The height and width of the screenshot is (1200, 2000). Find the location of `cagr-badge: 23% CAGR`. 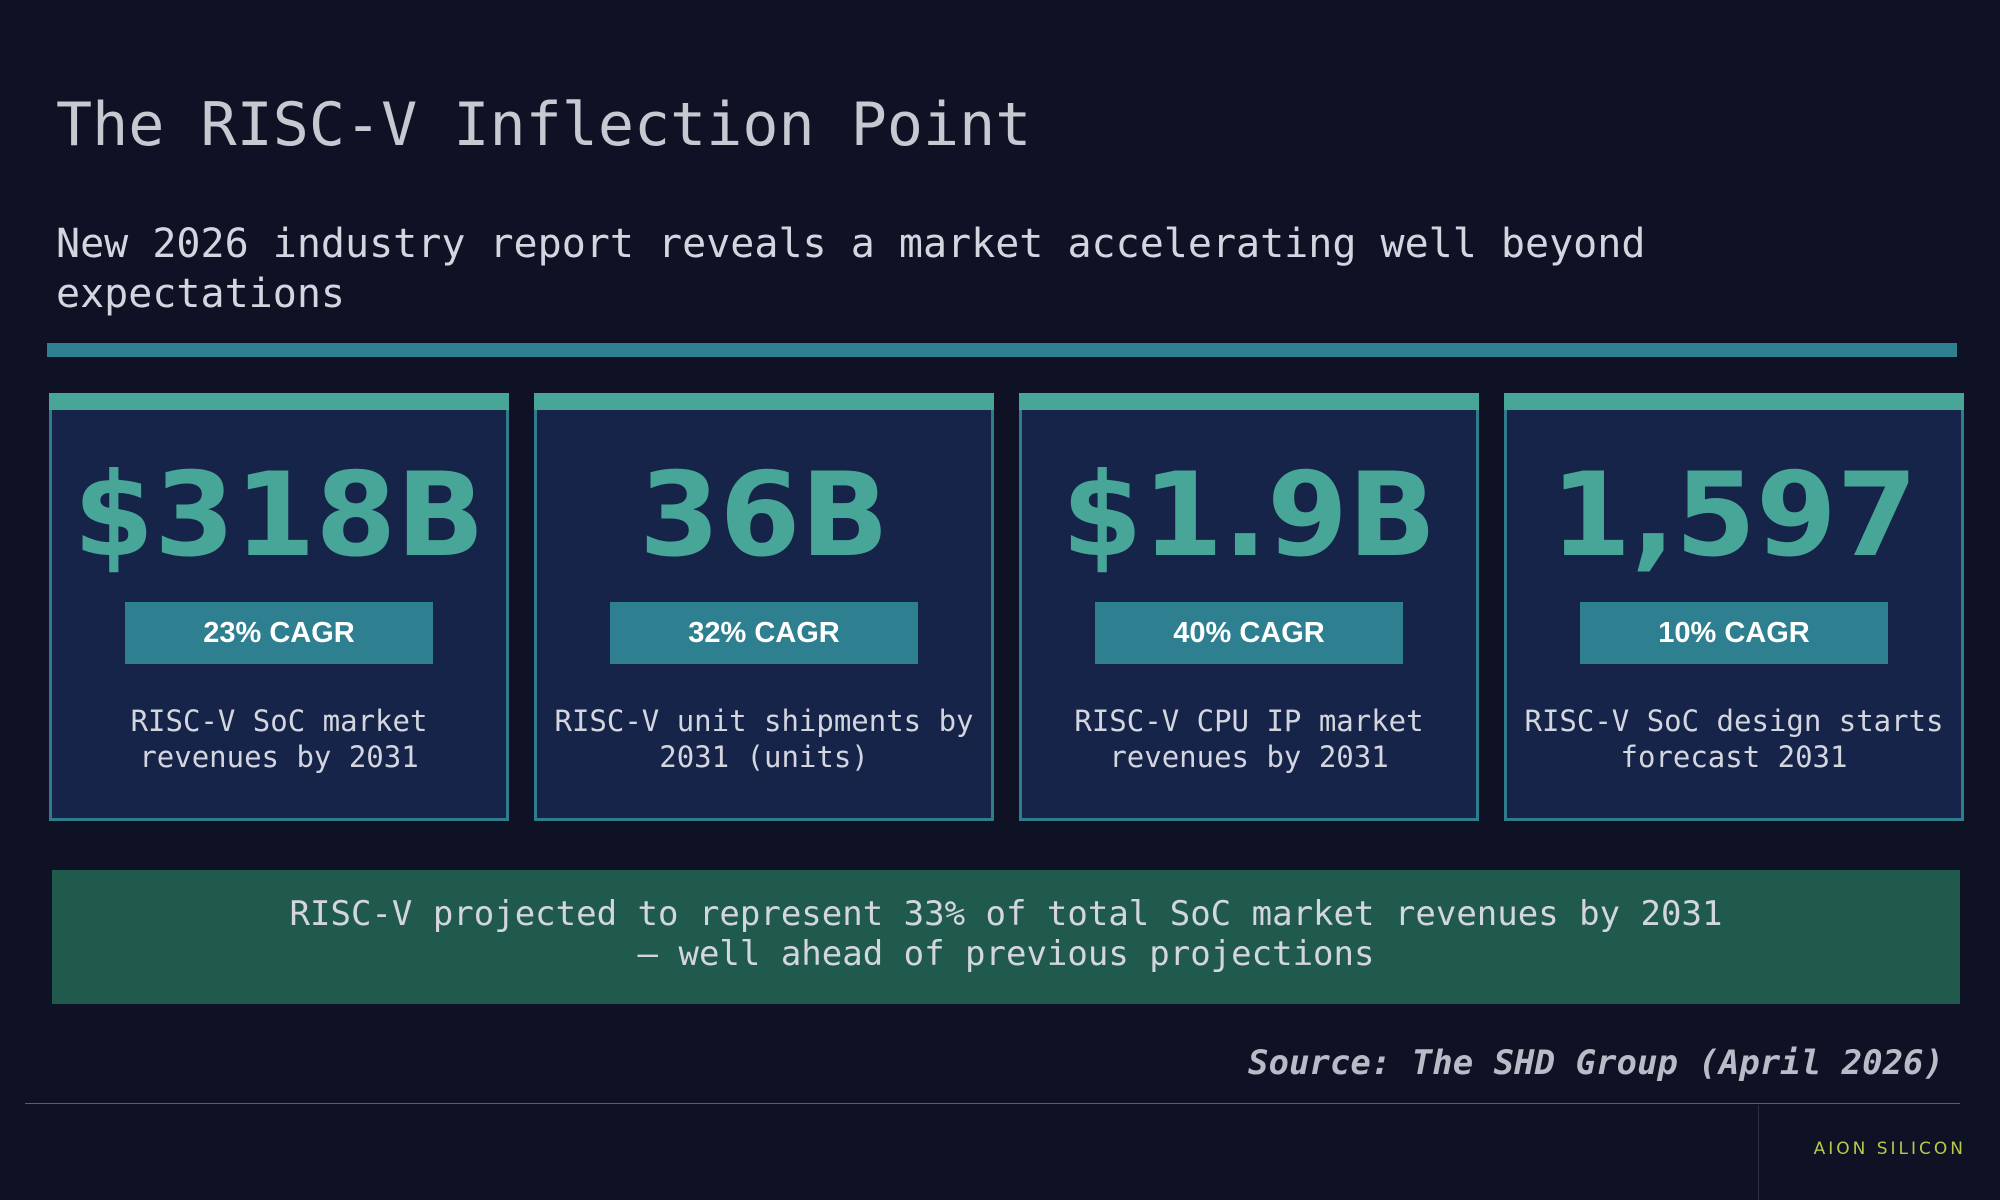

cagr-badge: 23% CAGR is located at coordinates (279, 633).